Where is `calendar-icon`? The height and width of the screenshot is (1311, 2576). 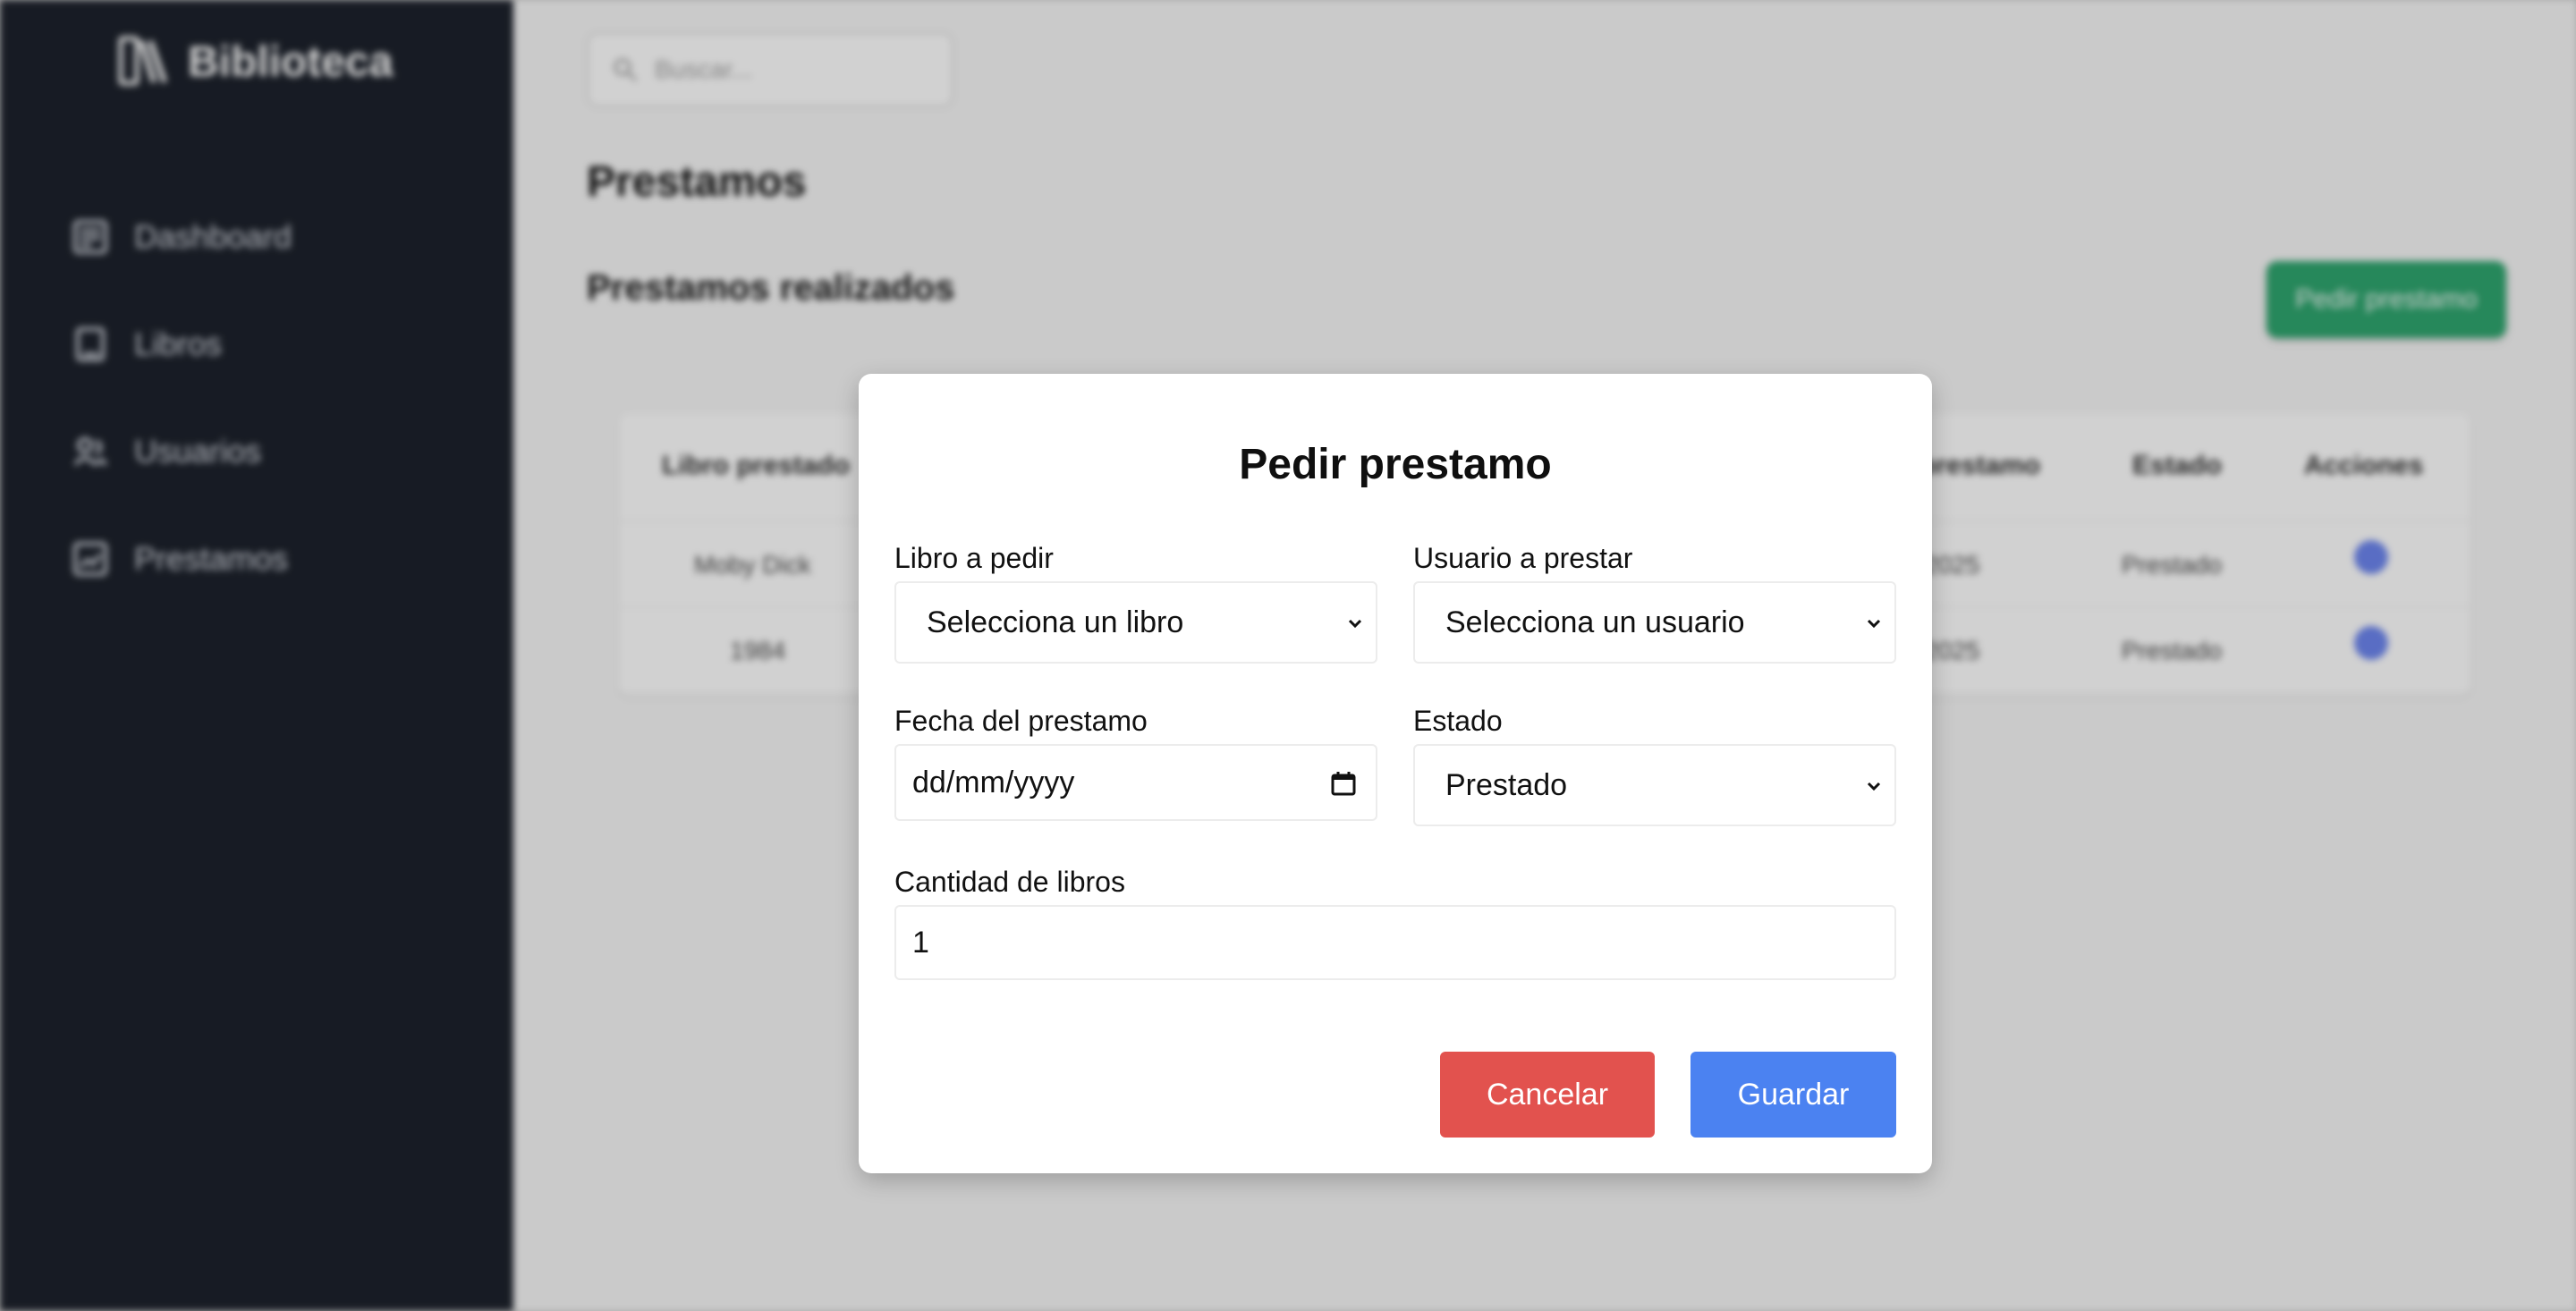
calendar-icon is located at coordinates (1343, 783).